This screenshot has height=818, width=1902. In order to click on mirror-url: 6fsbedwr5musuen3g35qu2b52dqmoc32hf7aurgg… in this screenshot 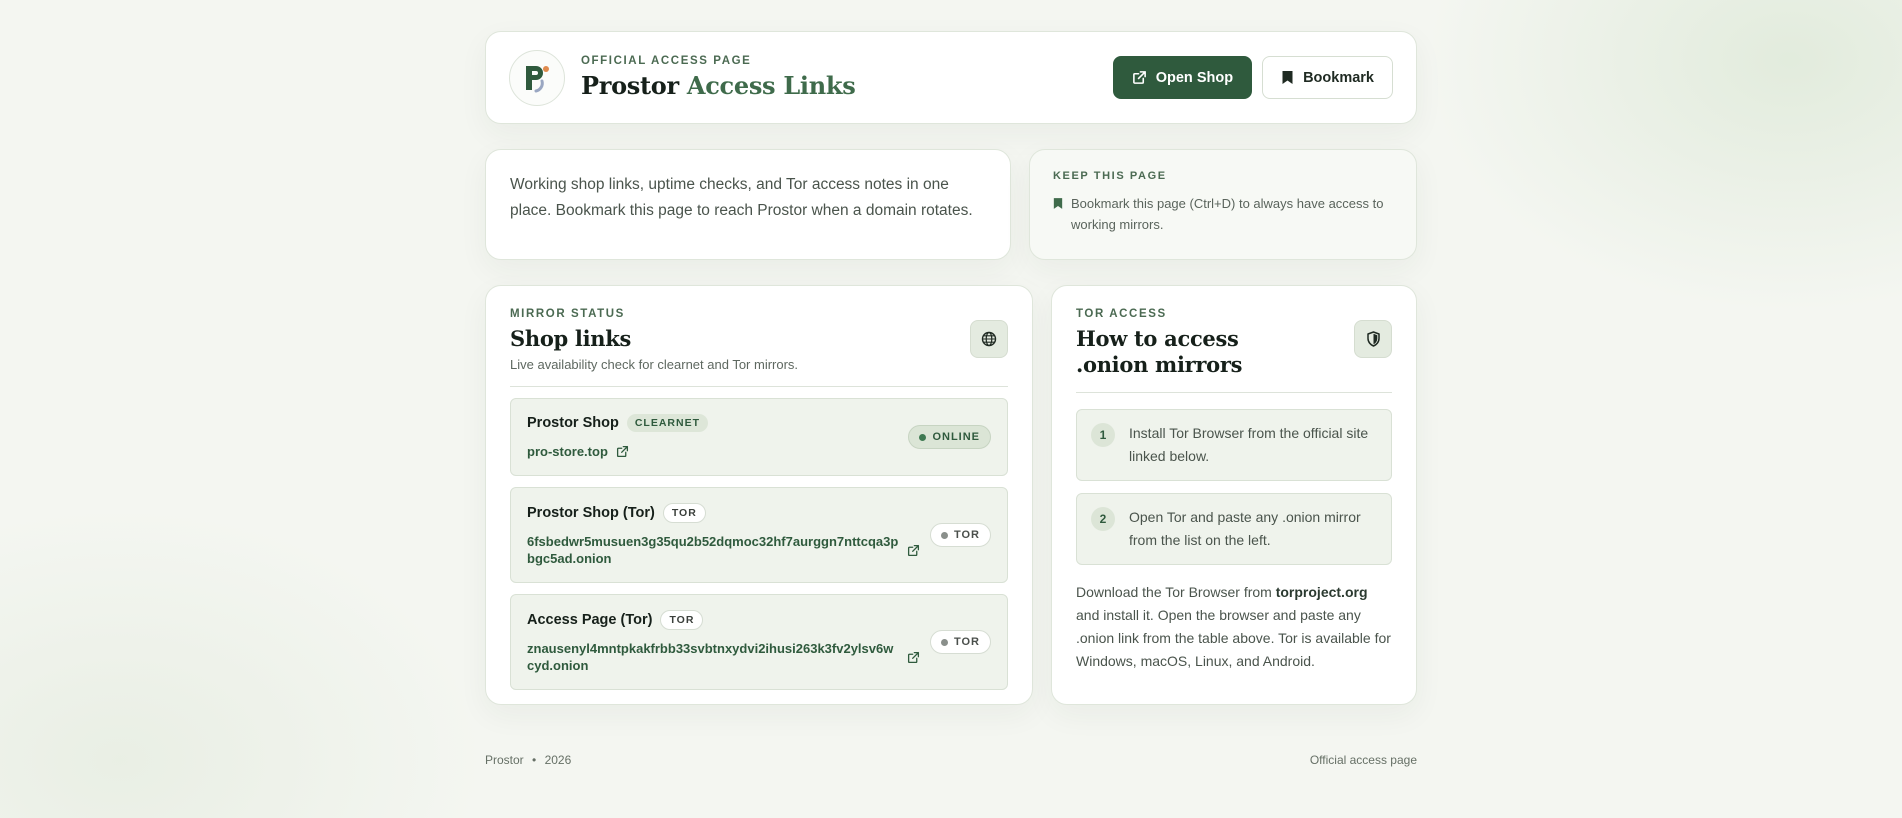, I will do `click(713, 550)`.